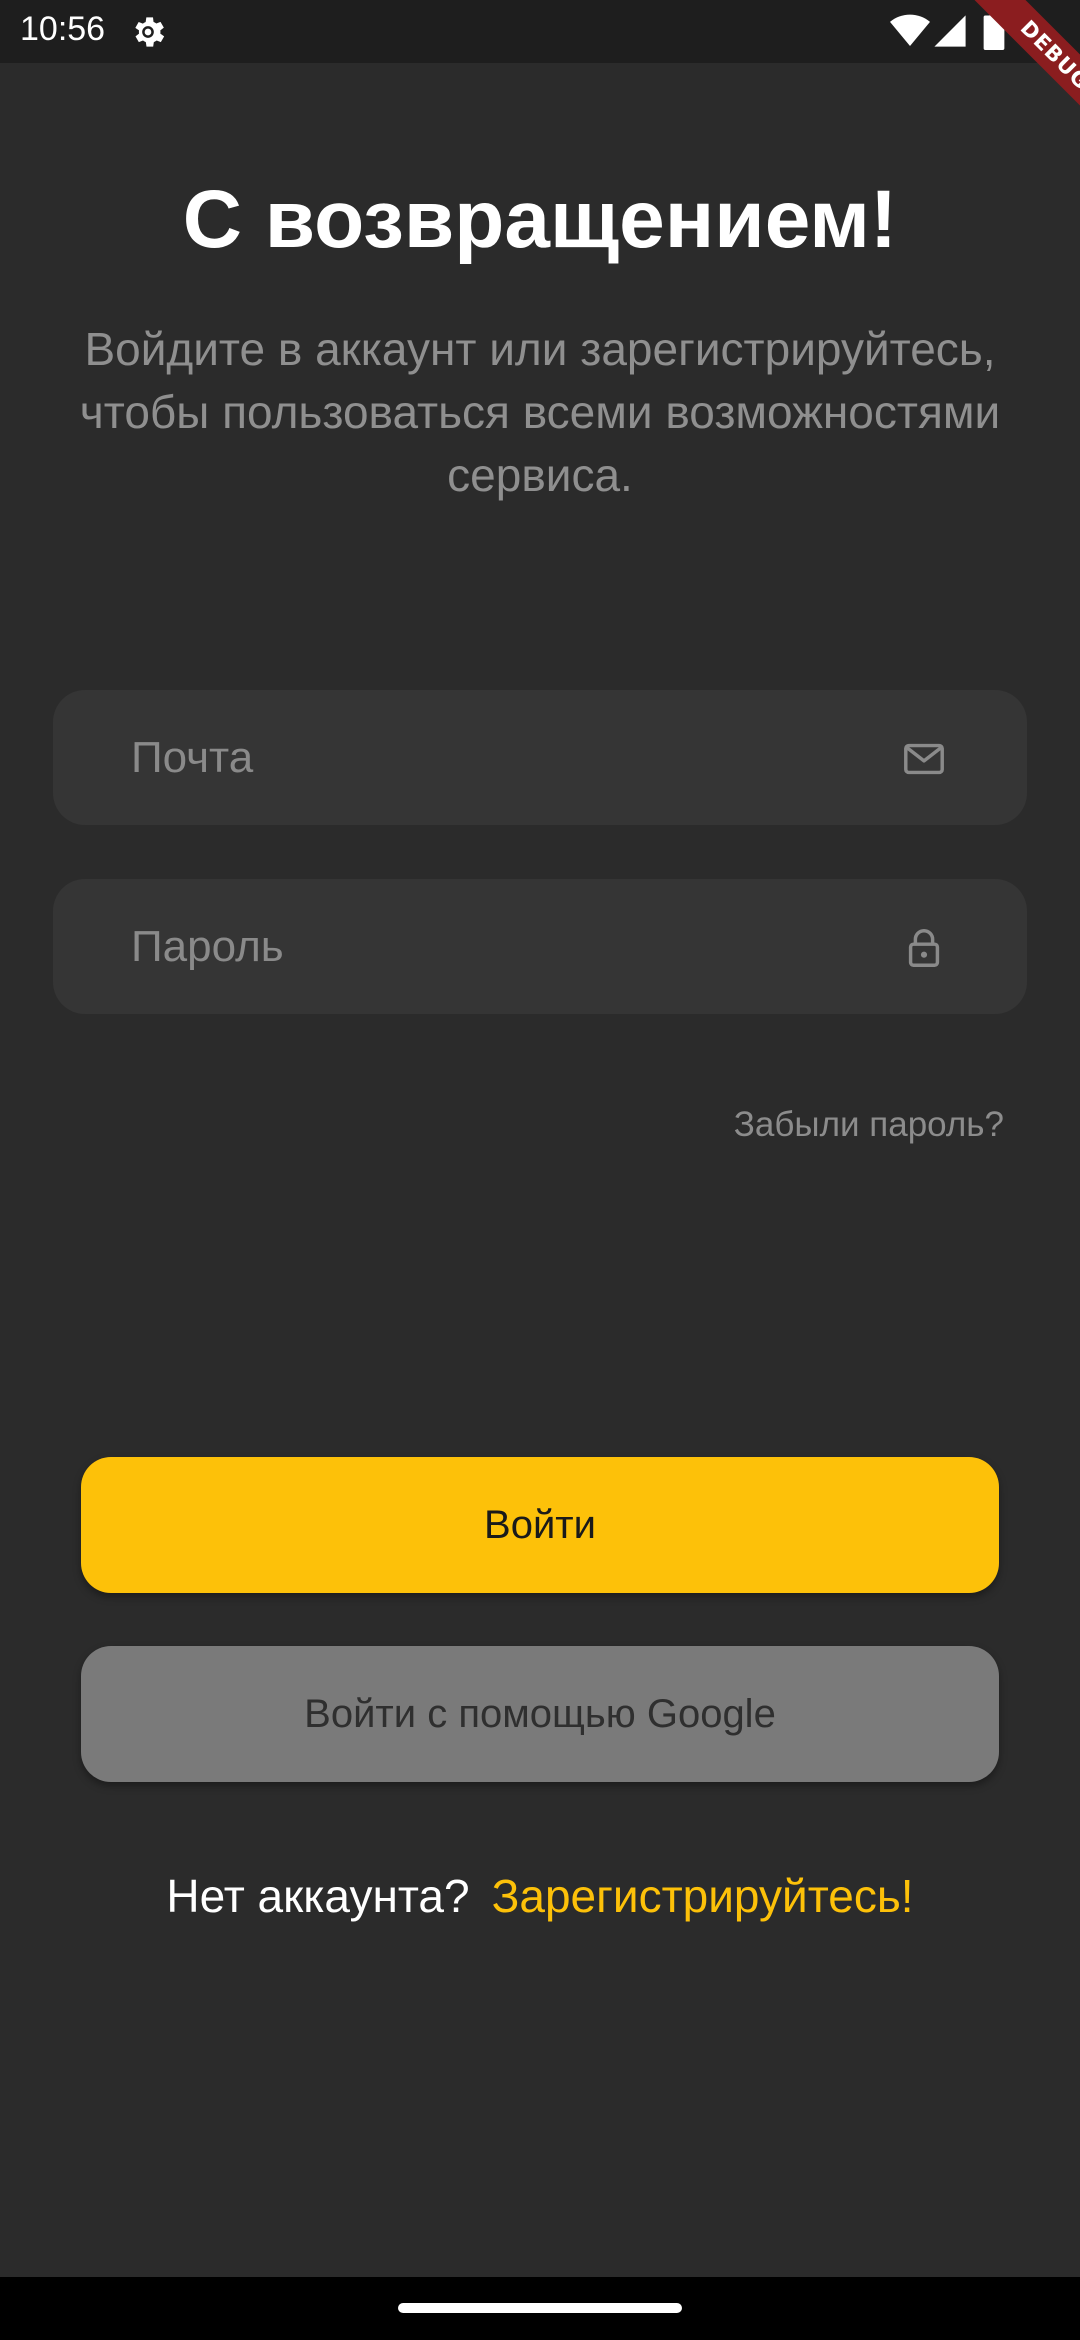 The image size is (1080, 2340). I want to click on battery-icon, so click(994, 31).